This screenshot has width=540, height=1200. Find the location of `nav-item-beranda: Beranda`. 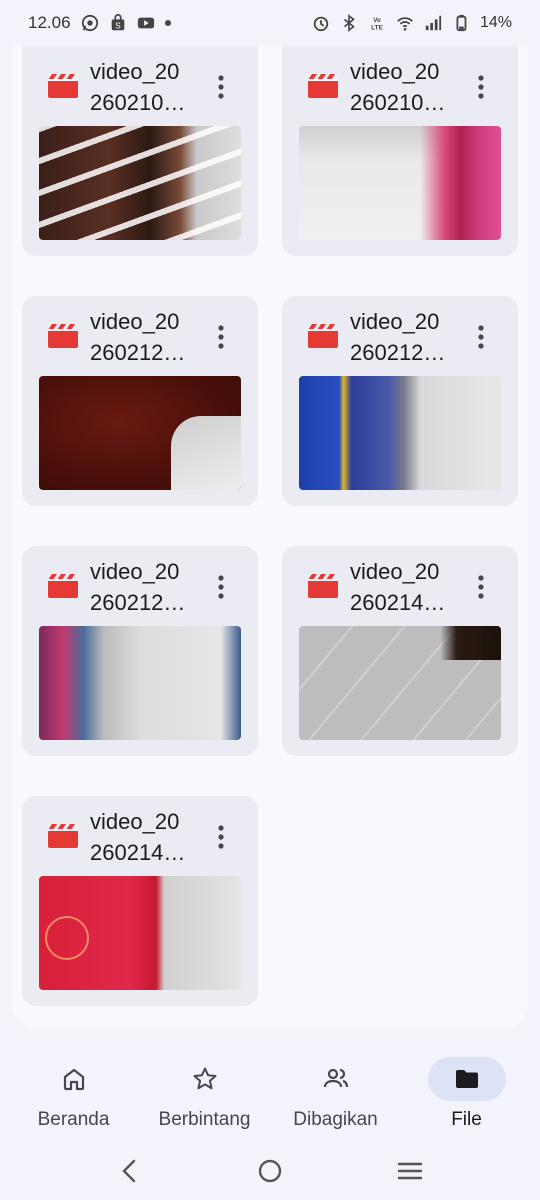

nav-item-beranda: Beranda is located at coordinates (74, 1092).